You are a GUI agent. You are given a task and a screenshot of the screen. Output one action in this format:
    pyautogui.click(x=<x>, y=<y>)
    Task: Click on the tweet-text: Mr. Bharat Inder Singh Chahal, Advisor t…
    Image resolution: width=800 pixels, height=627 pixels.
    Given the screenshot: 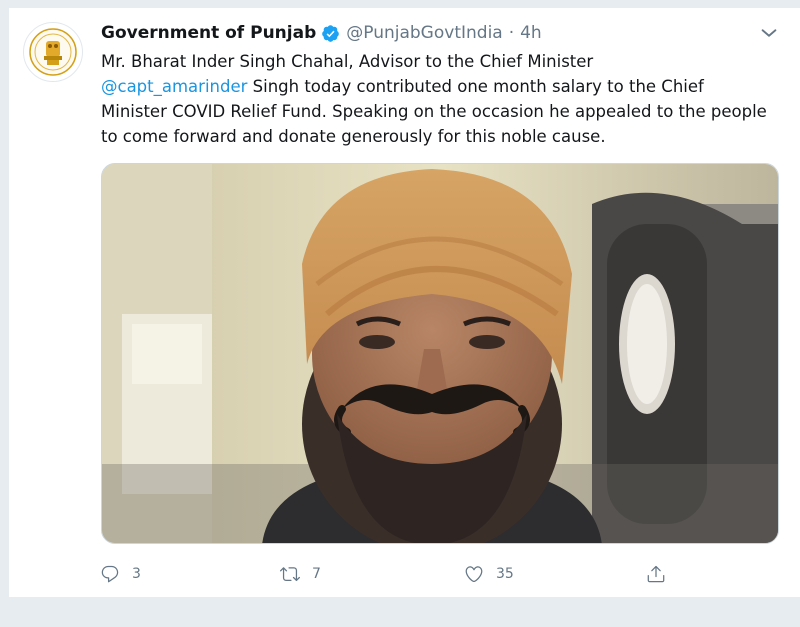 What is the action you would take?
    pyautogui.click(x=436, y=99)
    